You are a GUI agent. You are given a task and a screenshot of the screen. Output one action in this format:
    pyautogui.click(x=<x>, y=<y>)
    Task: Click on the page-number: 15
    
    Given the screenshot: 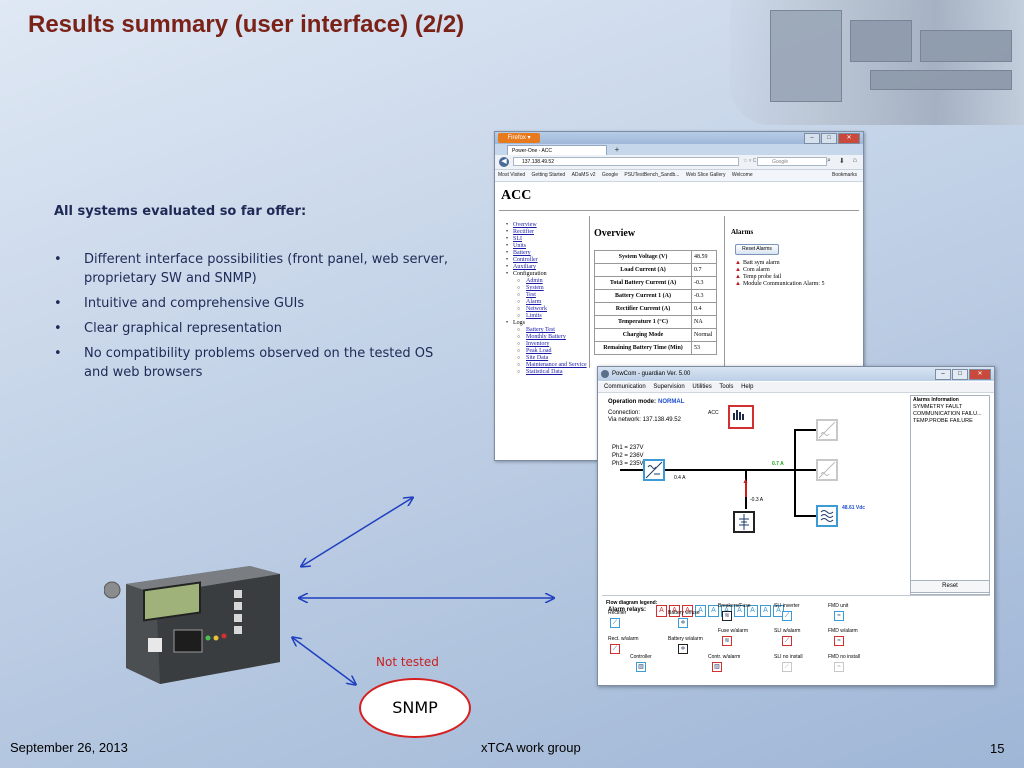 What is the action you would take?
    pyautogui.click(x=997, y=748)
    